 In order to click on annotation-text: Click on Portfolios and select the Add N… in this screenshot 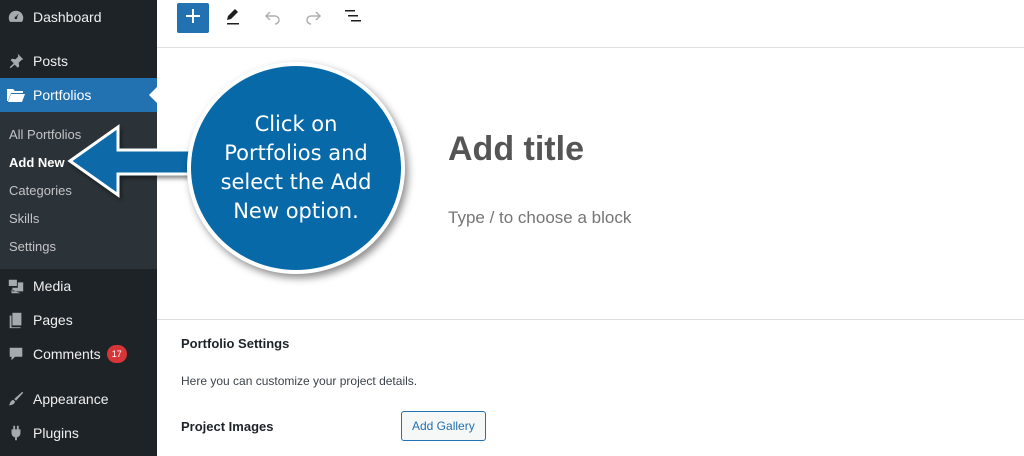, I will do `click(296, 167)`.